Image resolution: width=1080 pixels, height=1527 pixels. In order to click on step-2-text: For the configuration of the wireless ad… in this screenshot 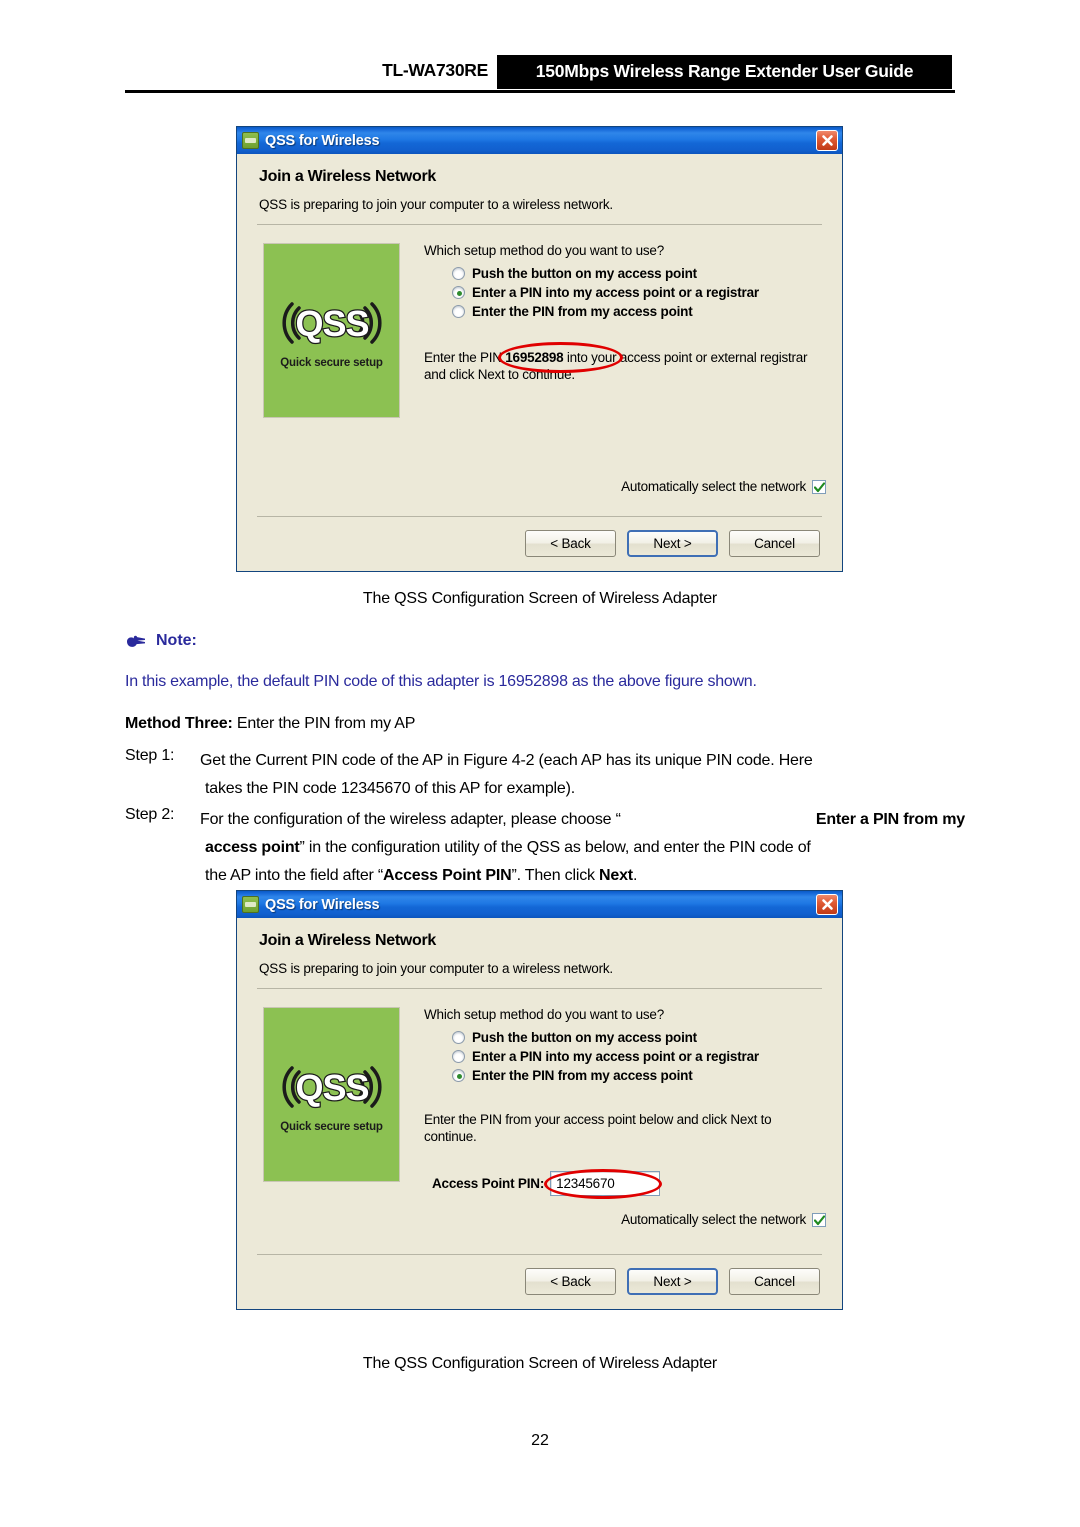, I will do `click(582, 848)`.